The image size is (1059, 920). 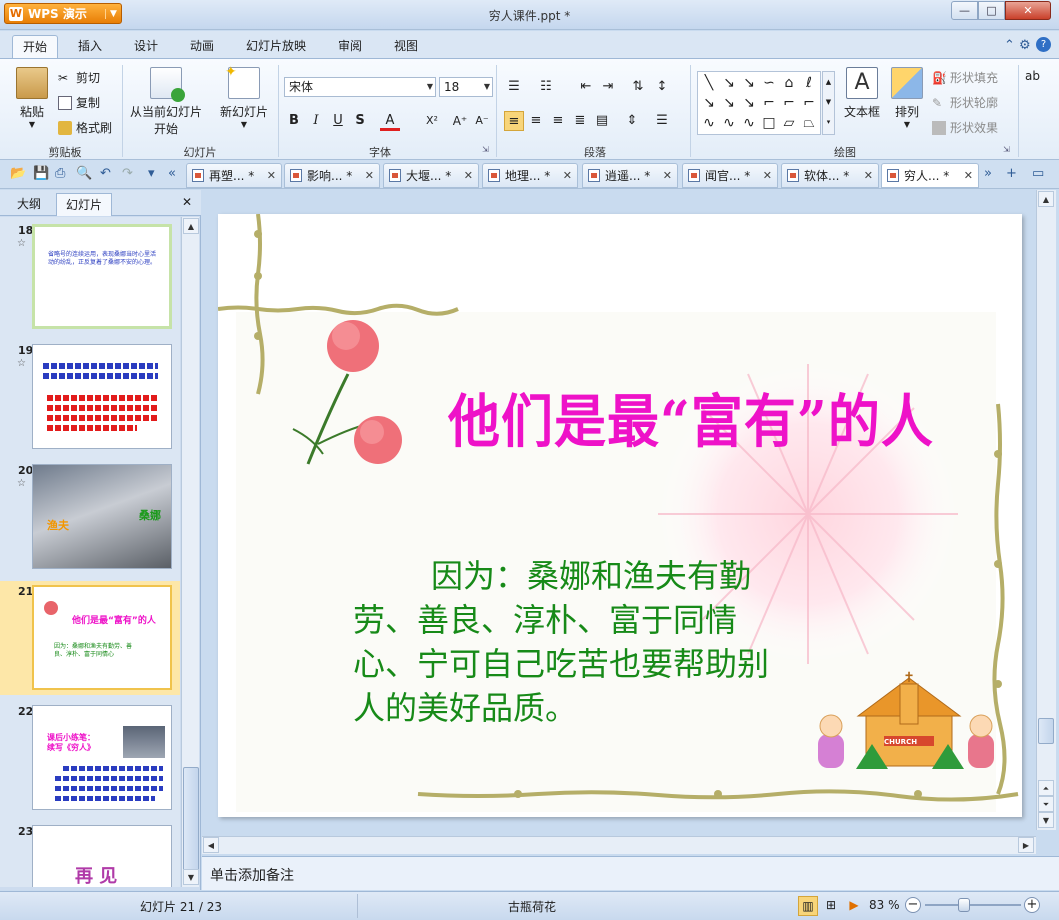 I want to click on shrink-font-button: A⁻, so click(x=482, y=121).